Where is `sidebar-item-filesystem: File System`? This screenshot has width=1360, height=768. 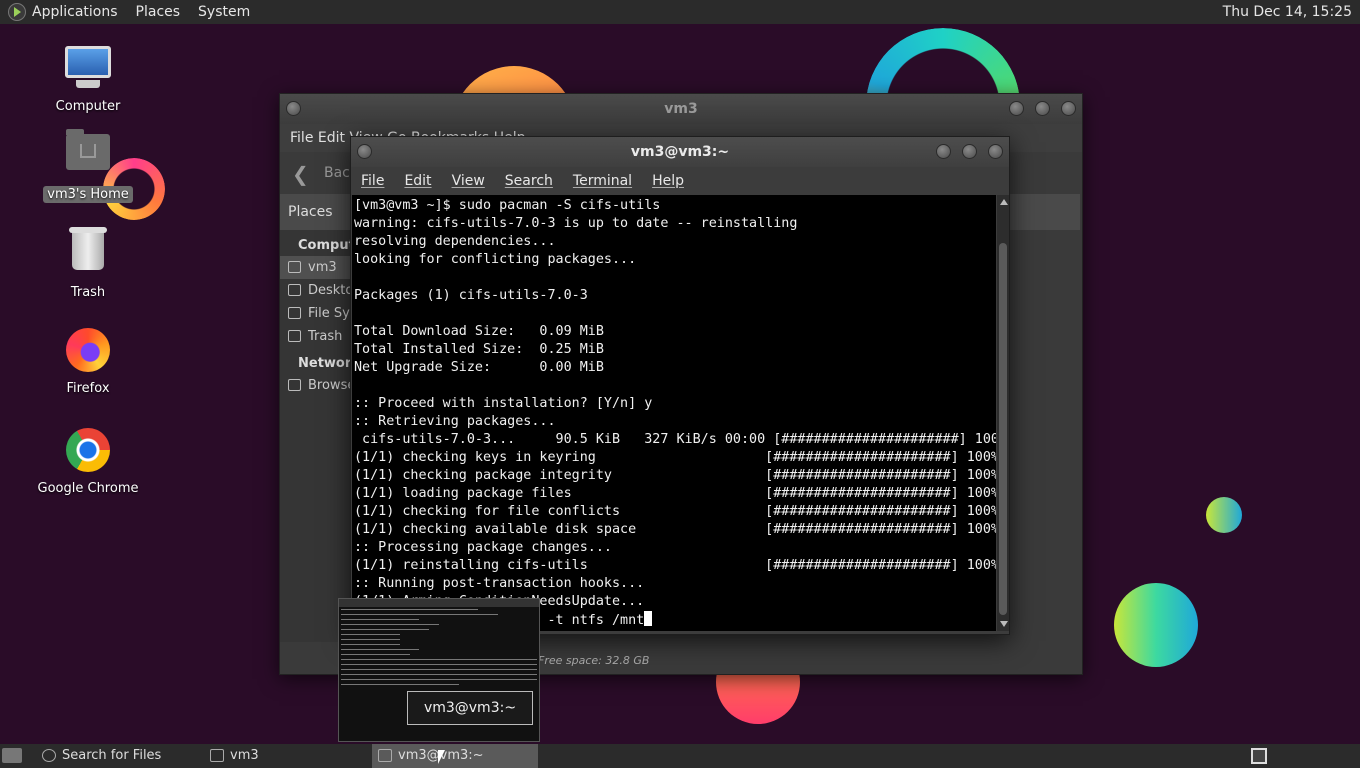
sidebar-item-filesystem: File System is located at coordinates (320, 313).